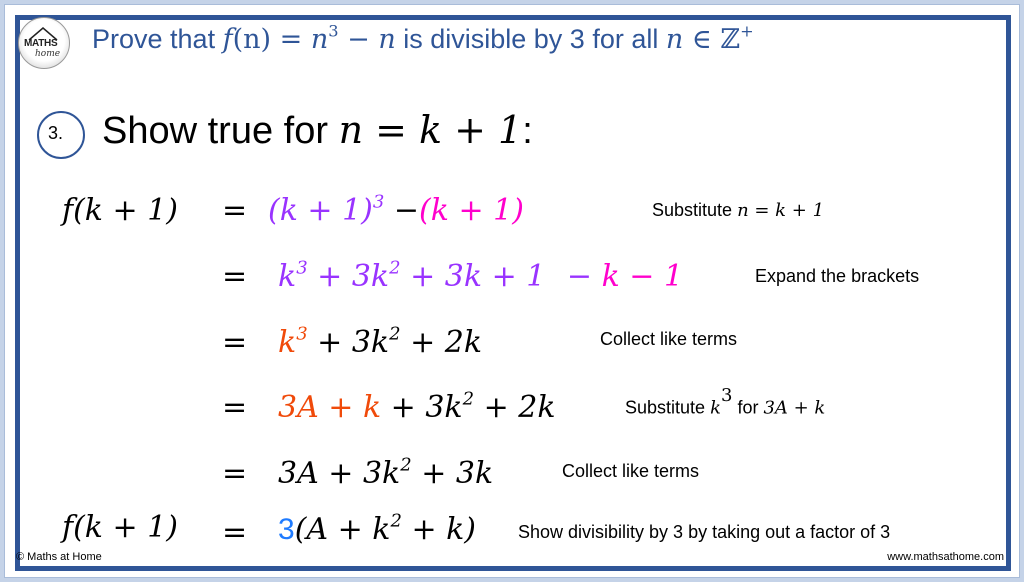 The height and width of the screenshot is (582, 1024). I want to click on r1-term-b: (k + 1), so click(471, 210).